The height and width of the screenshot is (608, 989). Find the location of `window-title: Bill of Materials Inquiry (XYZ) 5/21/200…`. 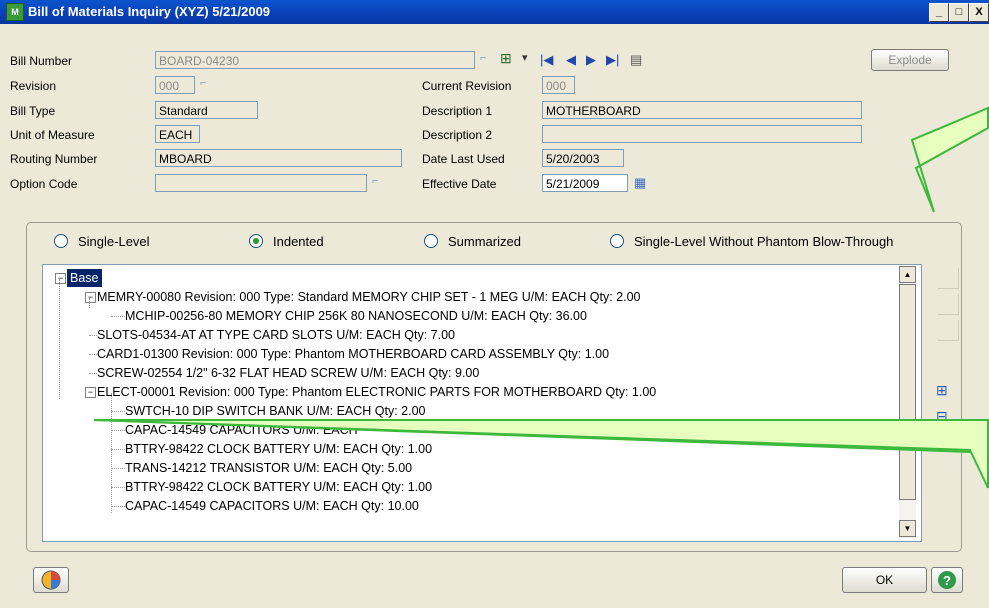

window-title: Bill of Materials Inquiry (XYZ) 5/21/200… is located at coordinates (149, 11).